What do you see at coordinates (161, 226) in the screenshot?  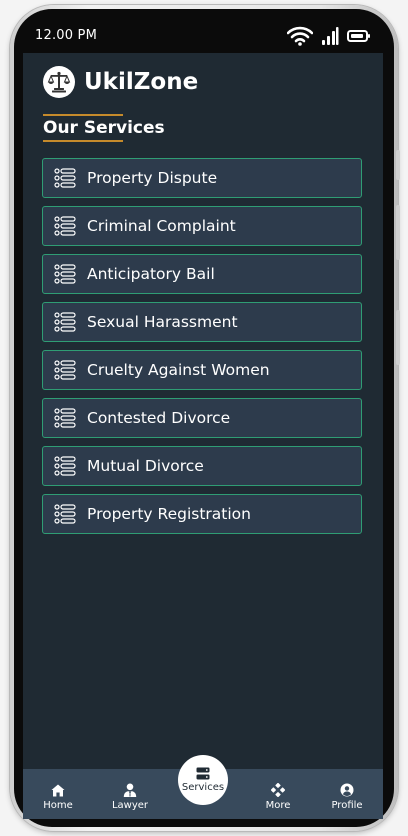 I see `service-label: Criminal Complaint` at bounding box center [161, 226].